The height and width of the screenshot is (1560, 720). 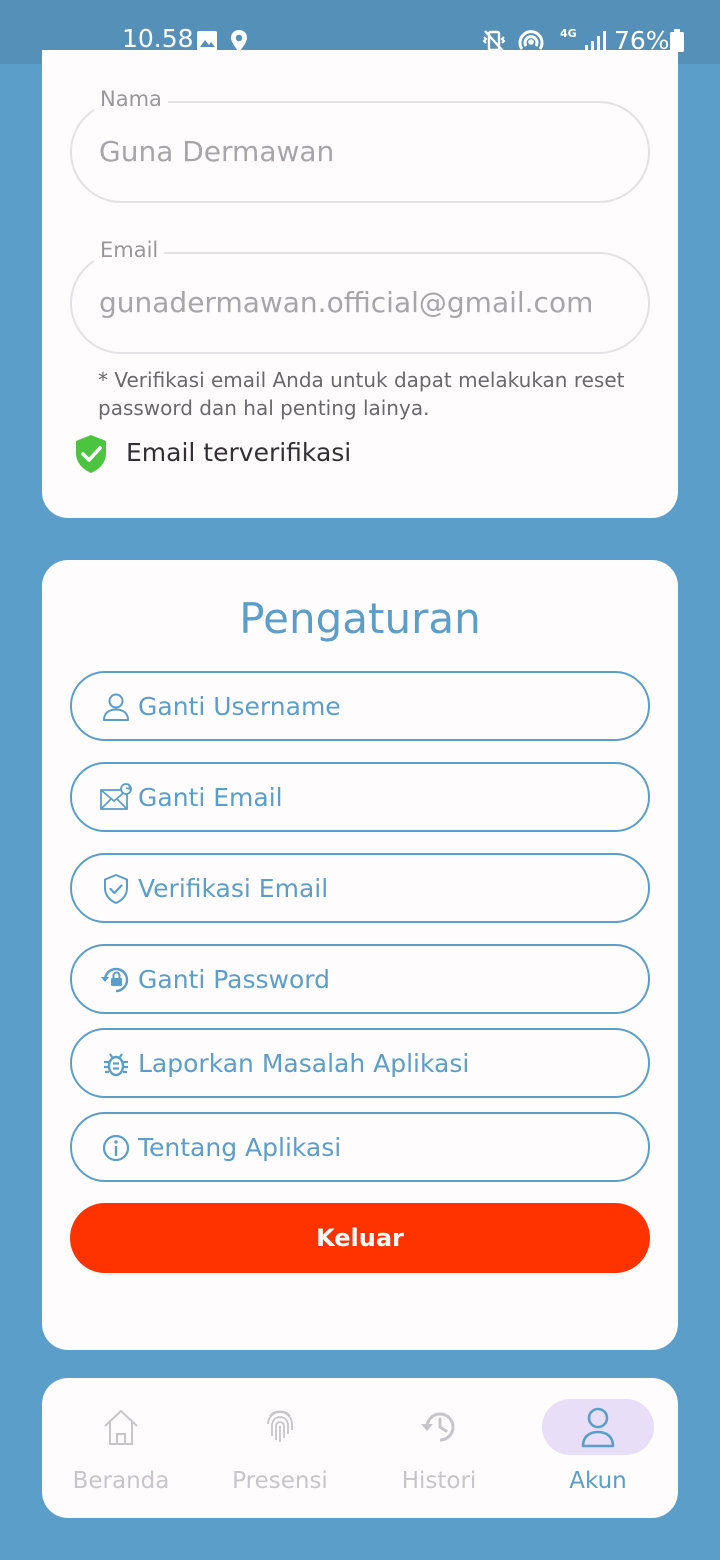 I want to click on logout-button: Keluar, so click(x=360, y=1238).